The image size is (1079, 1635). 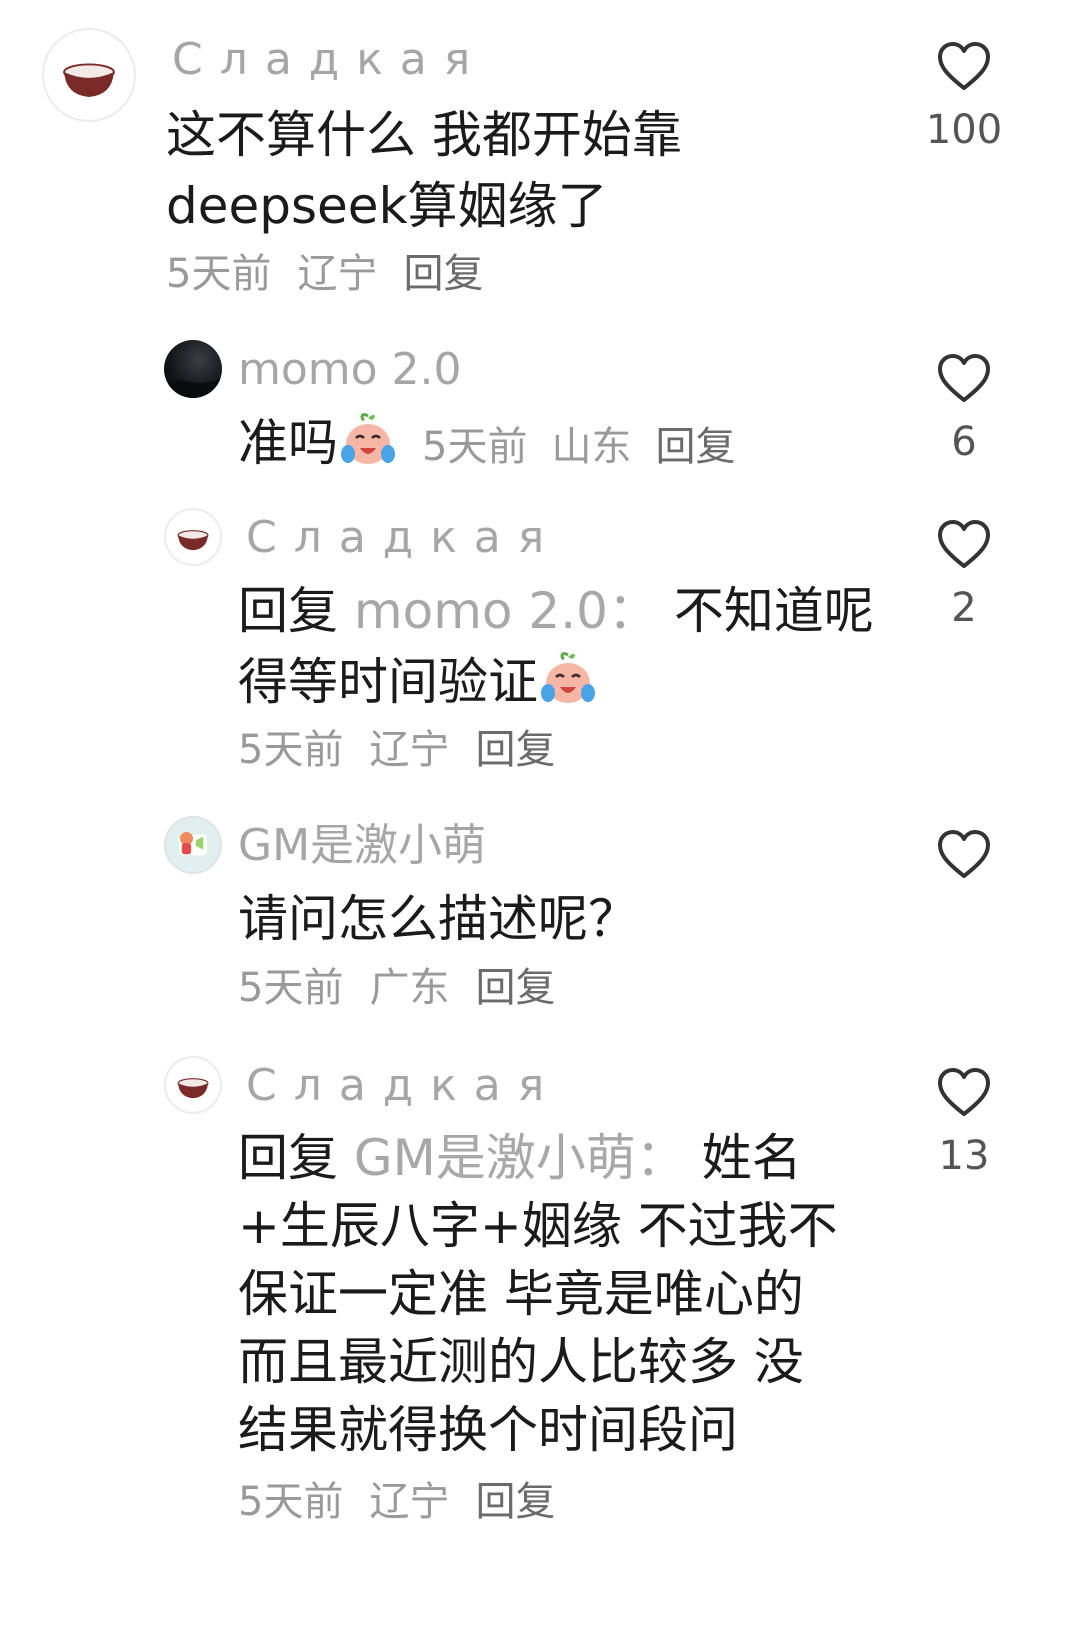 What do you see at coordinates (387, 206) in the screenshot?
I see `comment-line: deepseek算姻缘了` at bounding box center [387, 206].